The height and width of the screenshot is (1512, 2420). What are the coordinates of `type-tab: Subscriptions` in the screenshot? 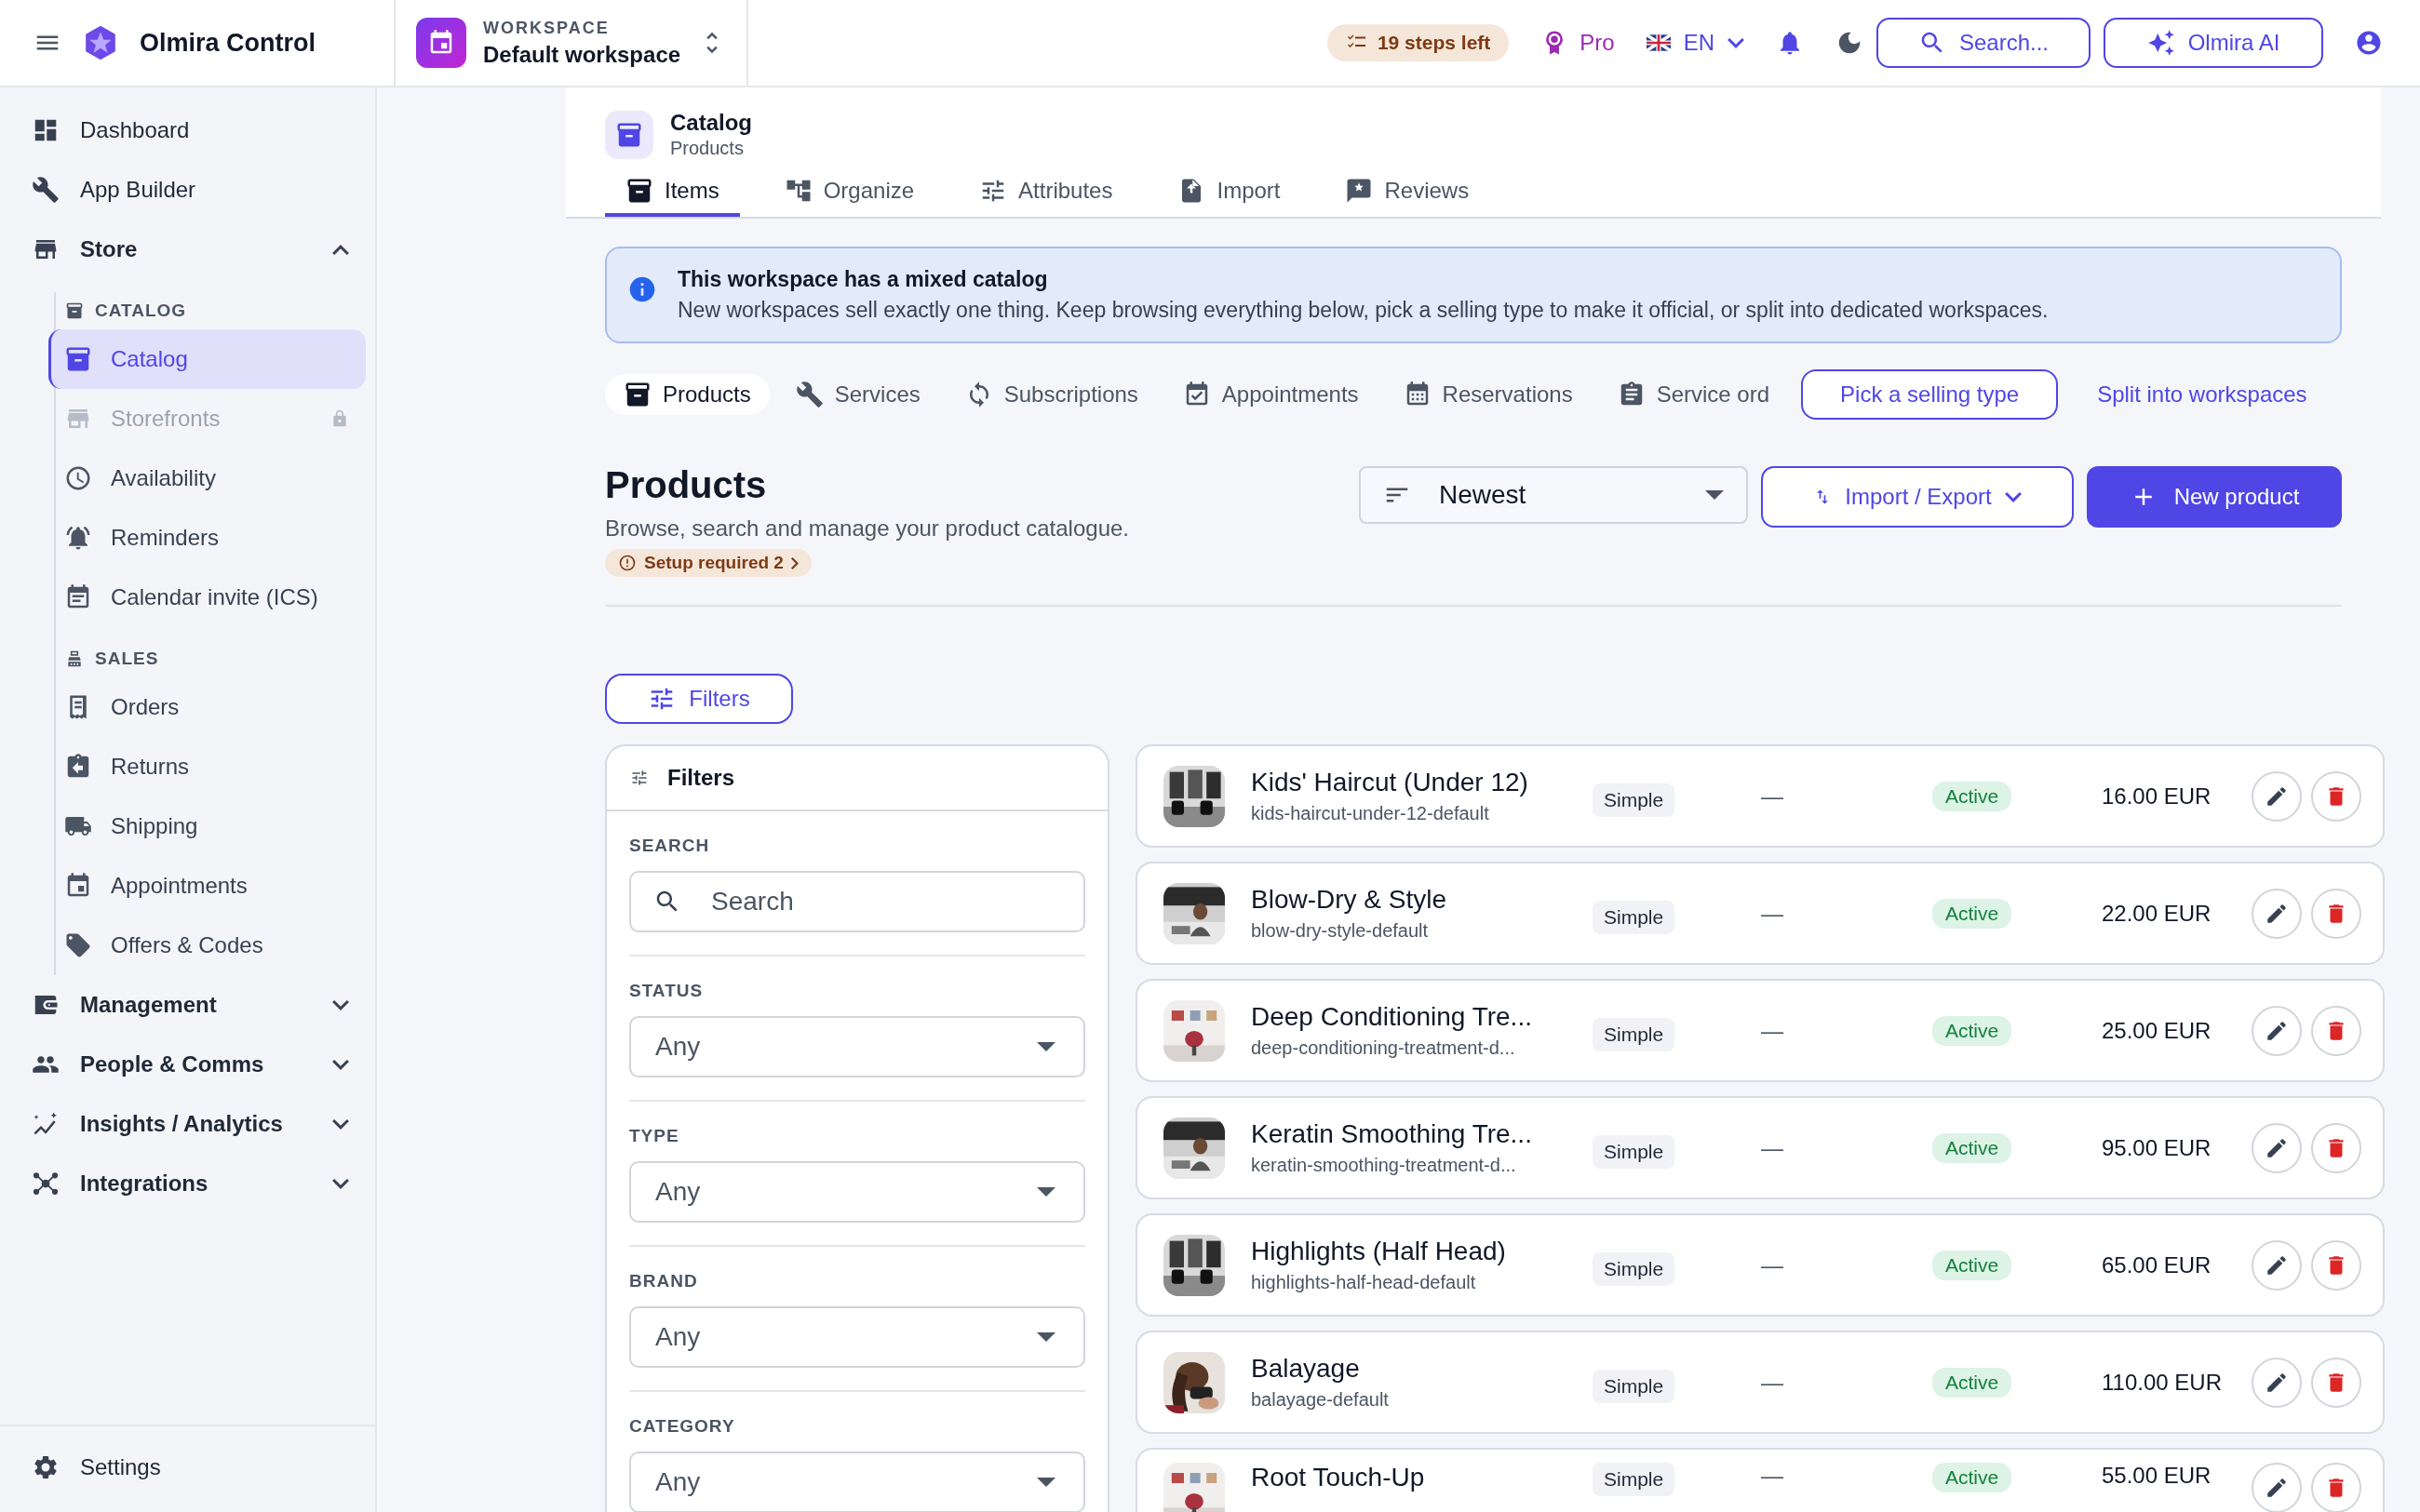 It's located at (1051, 394).